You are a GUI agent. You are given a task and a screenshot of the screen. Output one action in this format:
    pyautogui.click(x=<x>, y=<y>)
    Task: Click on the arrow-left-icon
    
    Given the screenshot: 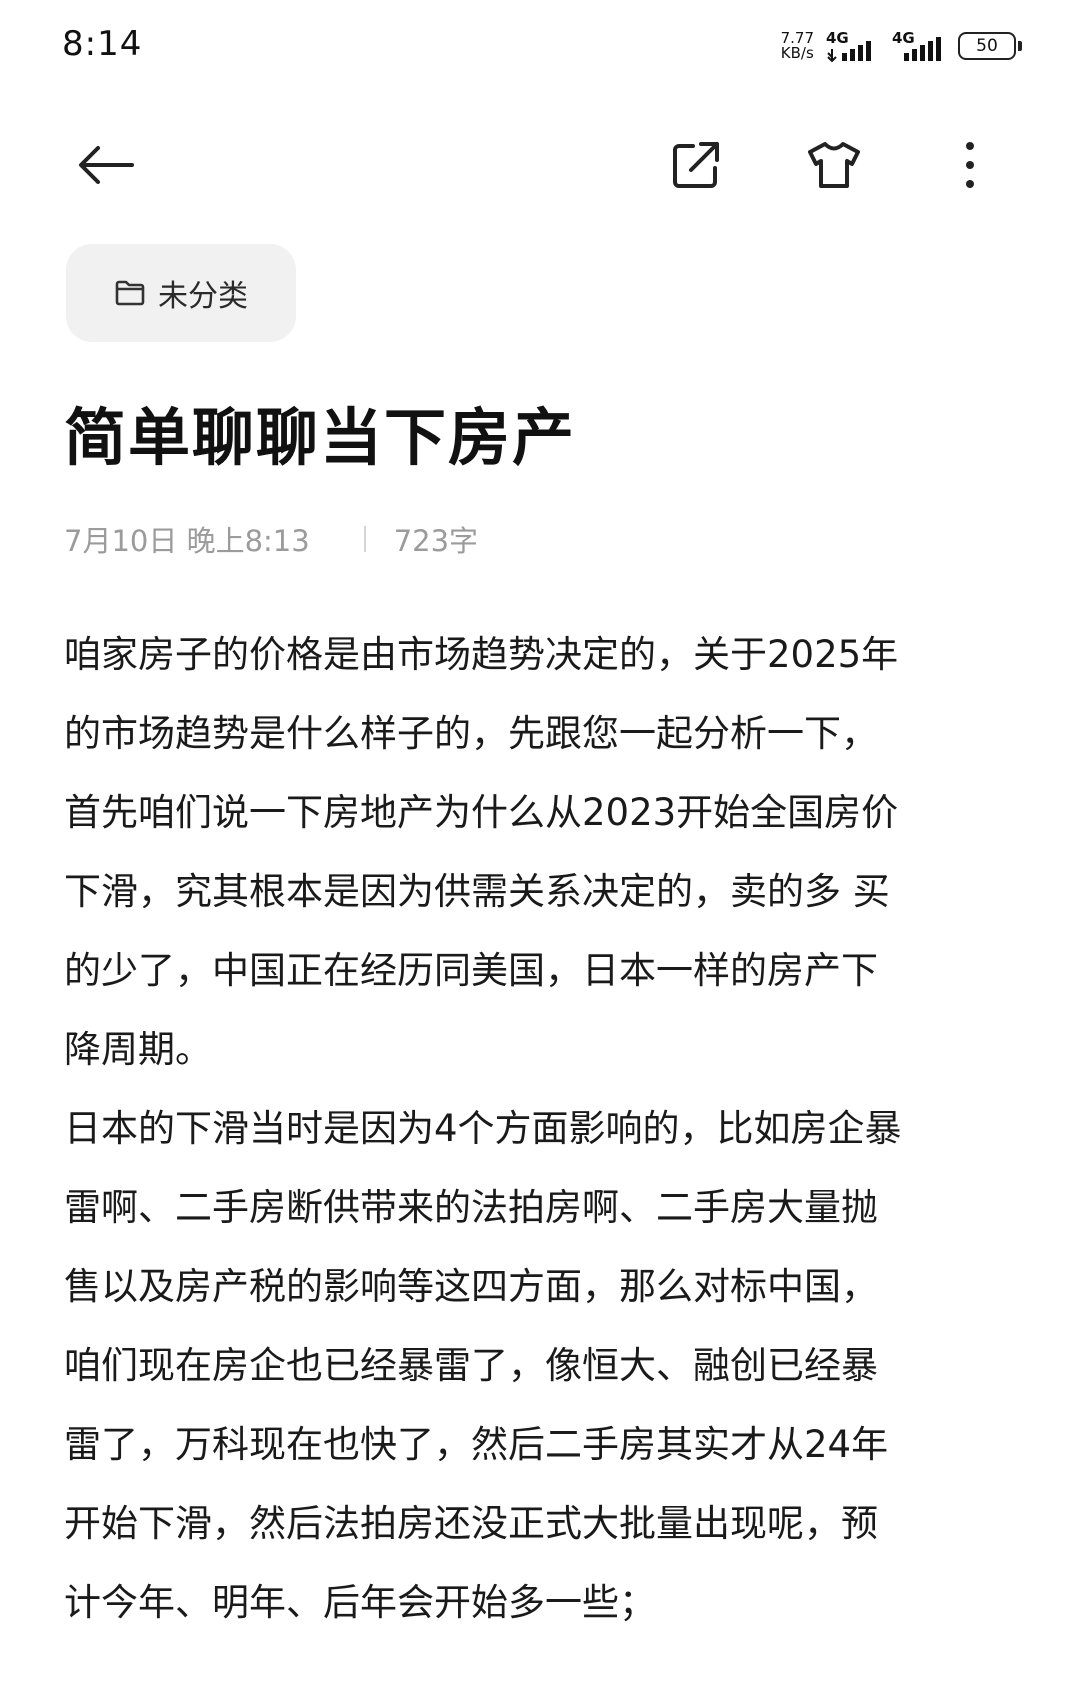 What is the action you would take?
    pyautogui.click(x=106, y=165)
    